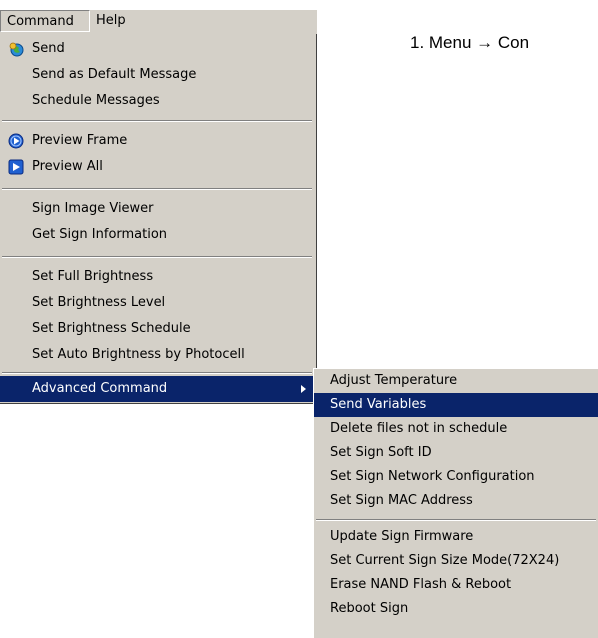 This screenshot has height=638, width=598. I want to click on menu-bar: Command Help, so click(158, 22).